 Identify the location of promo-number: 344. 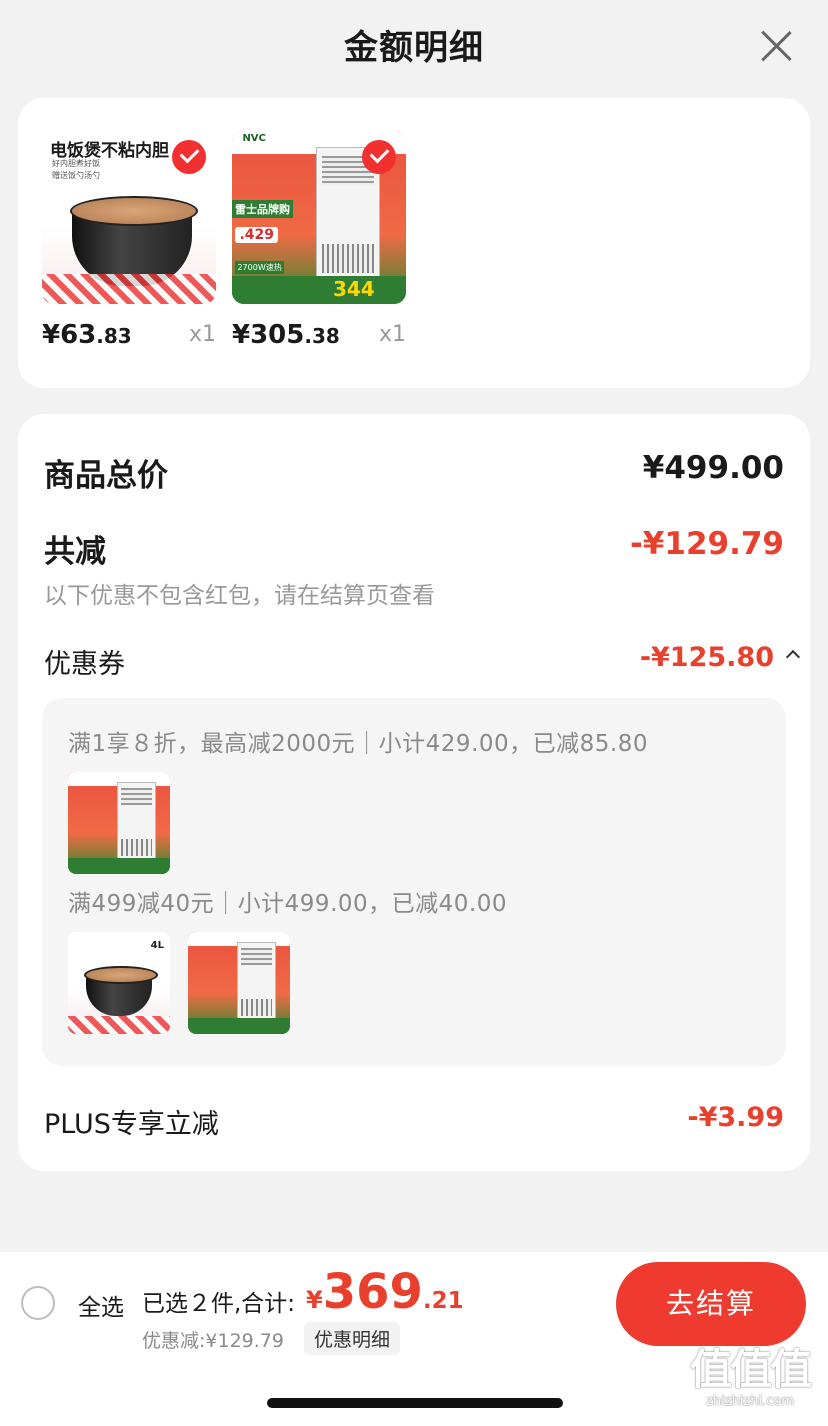
(353, 288).